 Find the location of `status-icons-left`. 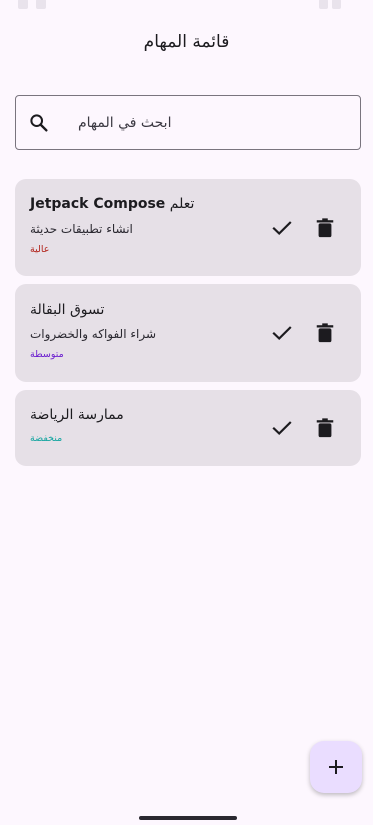

status-icons-left is located at coordinates (46, 4).